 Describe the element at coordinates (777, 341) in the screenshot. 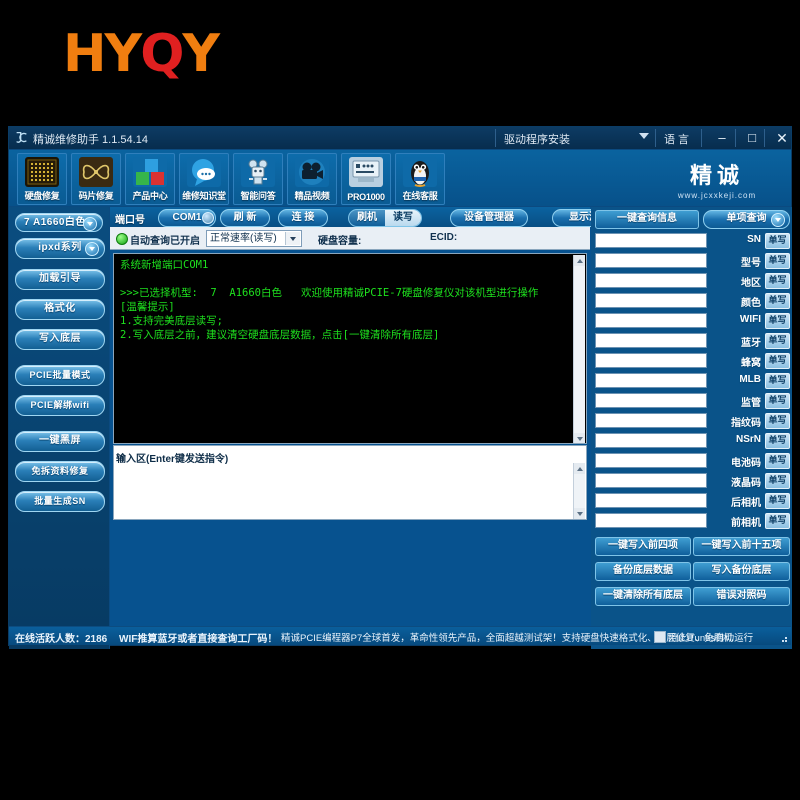

I see `write-button-蓝牙: 单写` at that location.